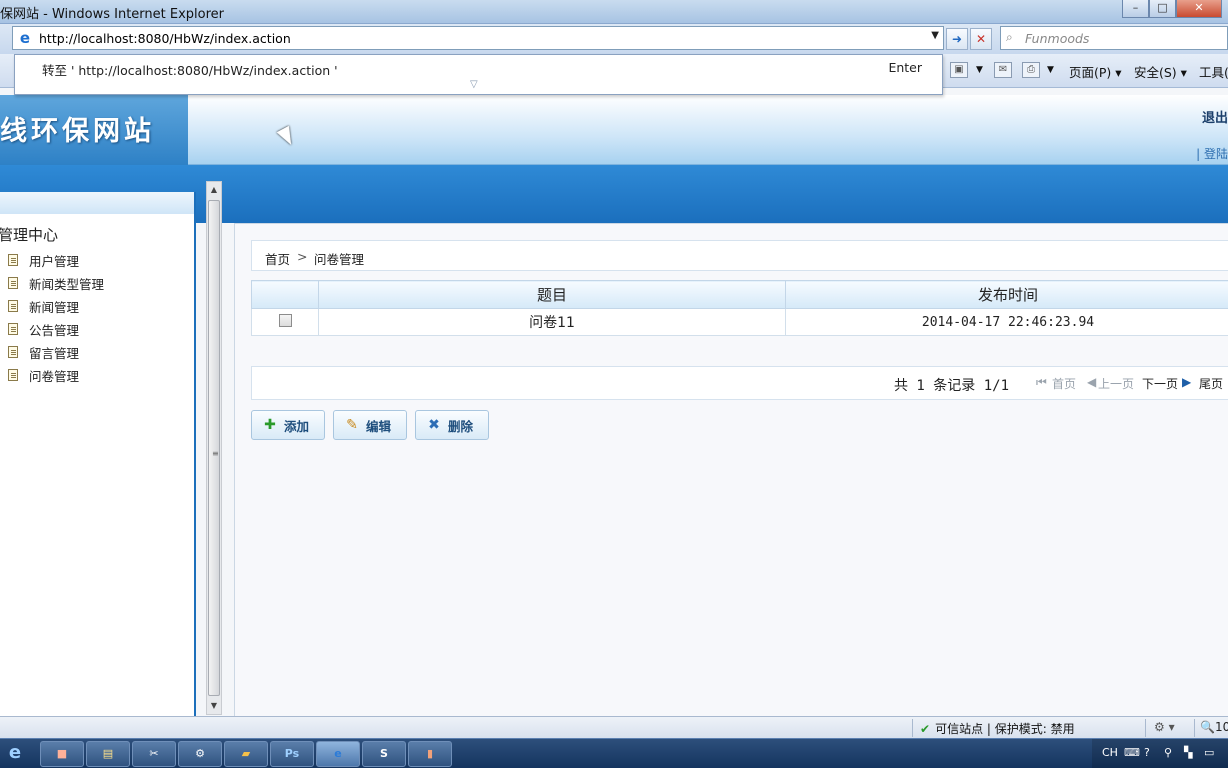  What do you see at coordinates (434, 425) in the screenshot?
I see `delete-icon: ✖` at bounding box center [434, 425].